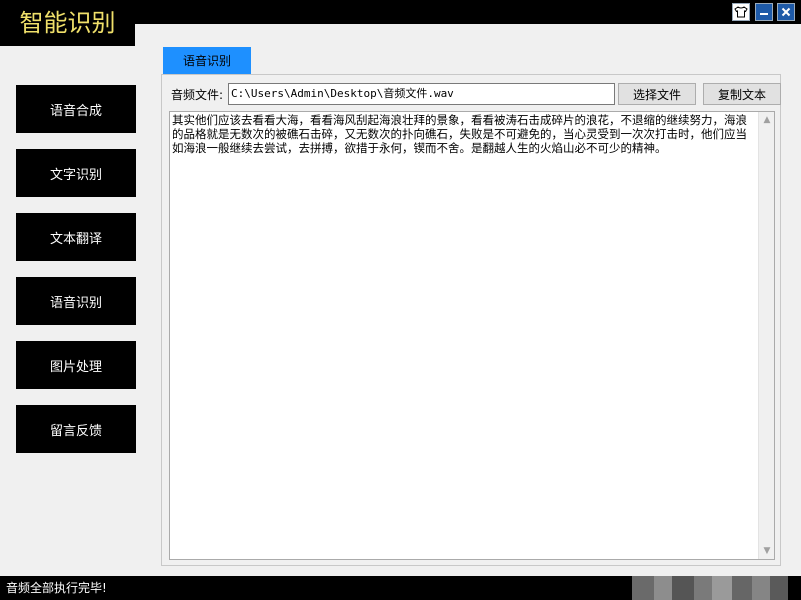  I want to click on minimize-icon, so click(764, 14).